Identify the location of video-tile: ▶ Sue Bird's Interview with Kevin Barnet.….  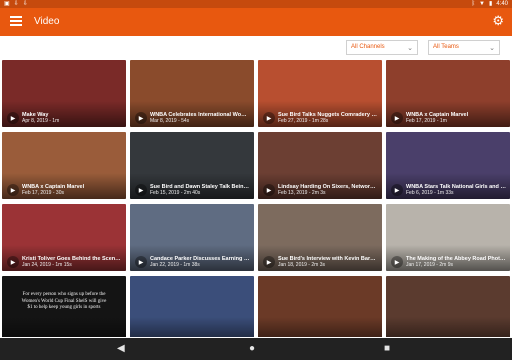
(320, 237).